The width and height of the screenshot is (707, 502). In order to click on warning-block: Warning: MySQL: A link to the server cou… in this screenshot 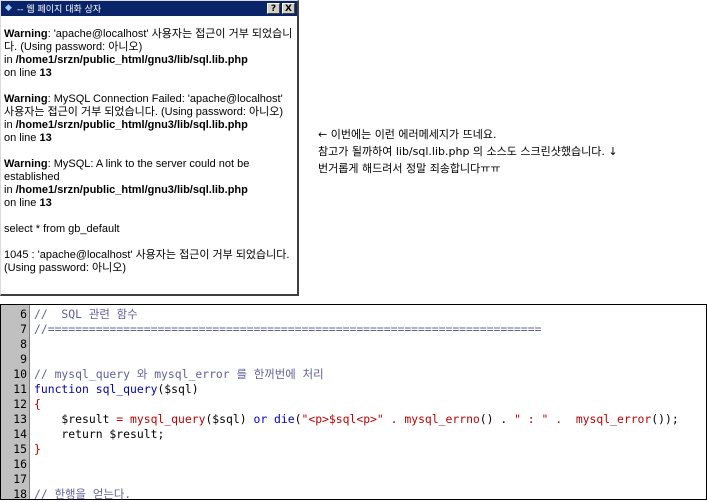, I will do `click(148, 184)`.